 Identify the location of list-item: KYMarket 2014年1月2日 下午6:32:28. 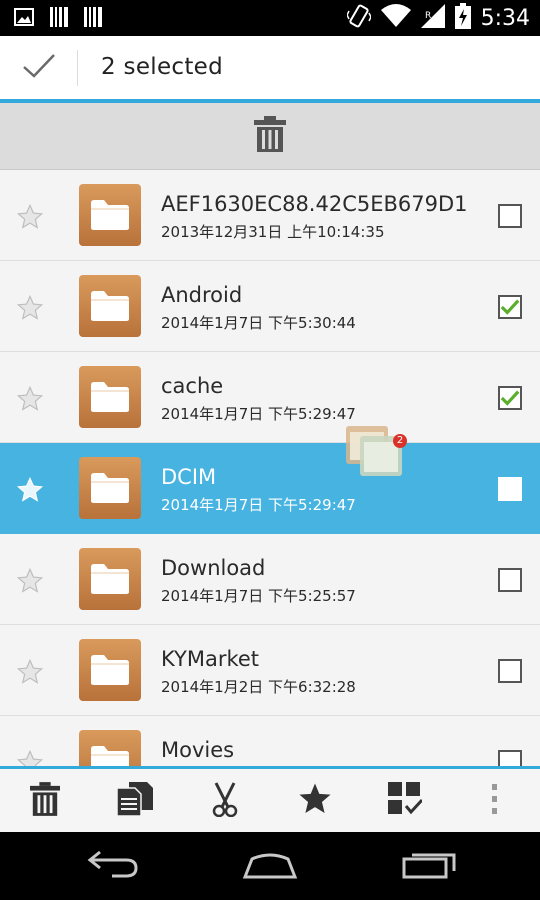
(270, 670).